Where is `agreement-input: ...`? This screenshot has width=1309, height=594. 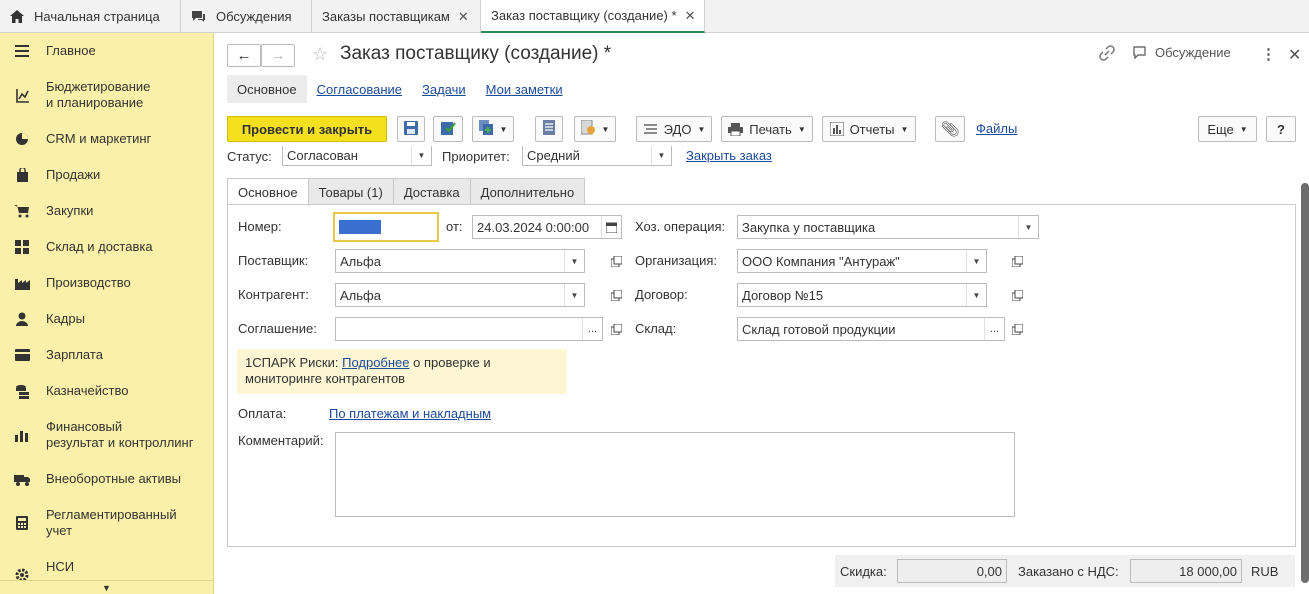
agreement-input: ... is located at coordinates (469, 329).